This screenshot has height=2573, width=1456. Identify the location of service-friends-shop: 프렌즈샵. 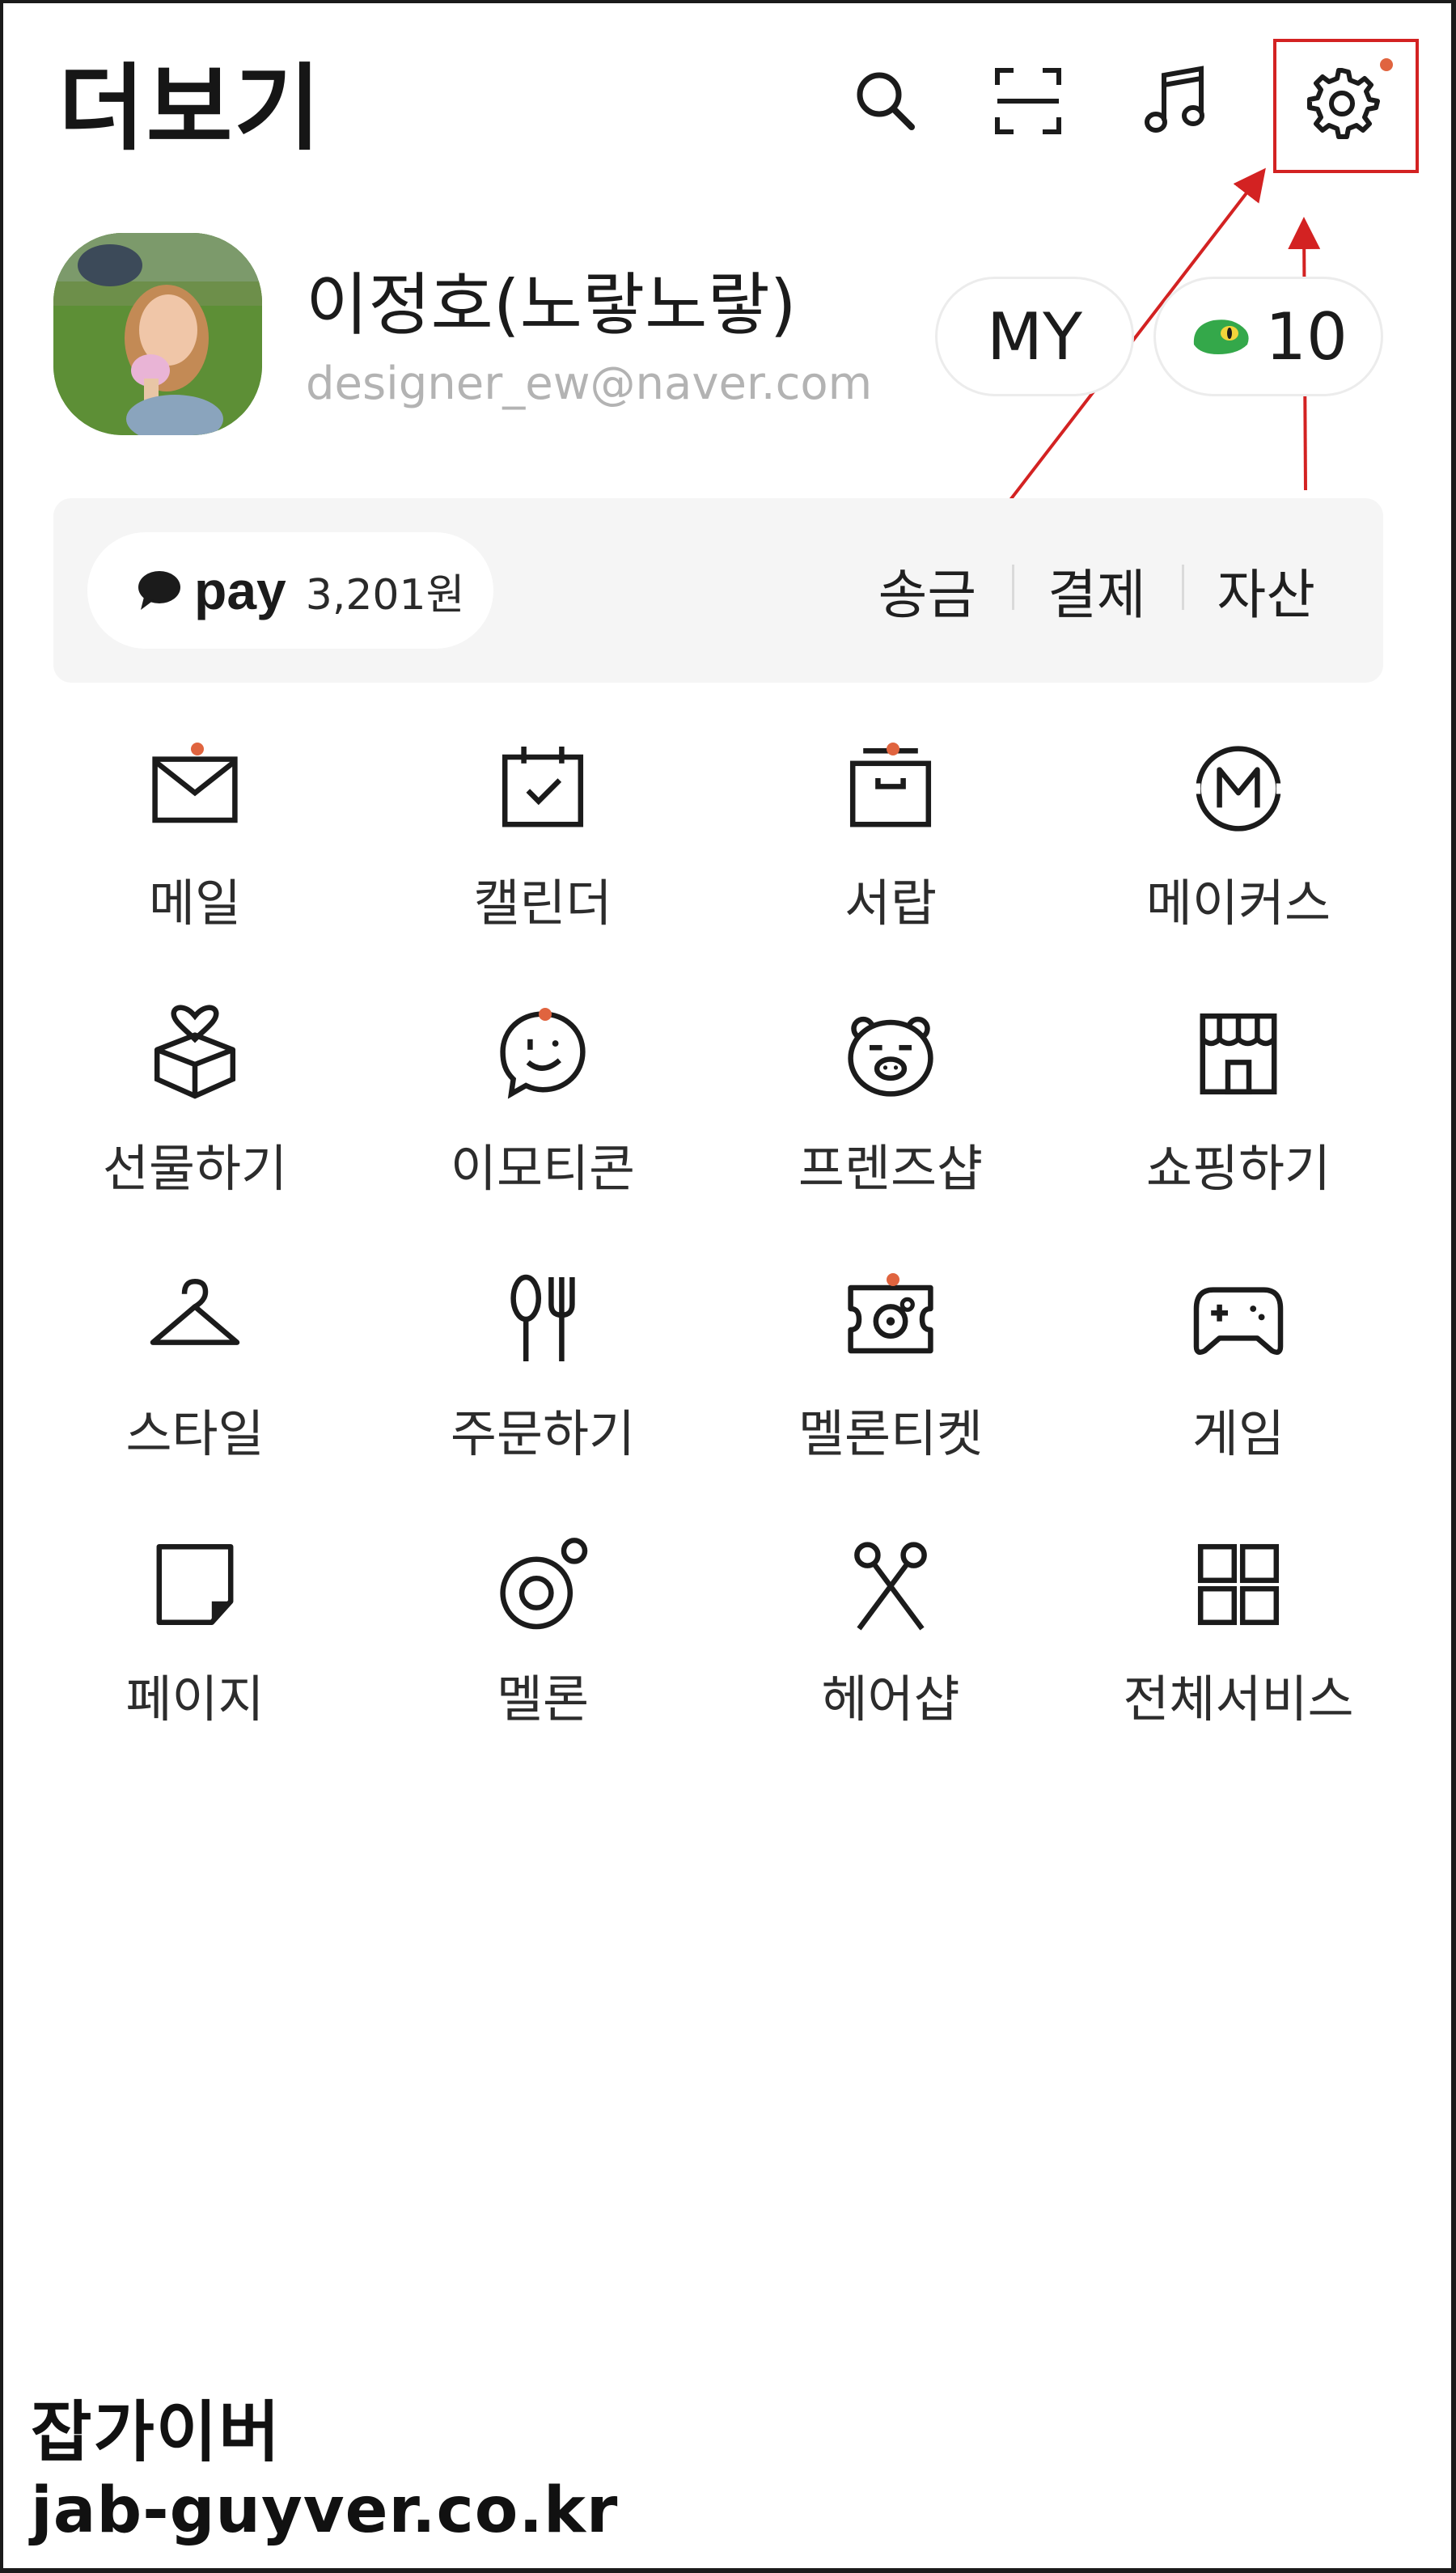
(890, 1106).